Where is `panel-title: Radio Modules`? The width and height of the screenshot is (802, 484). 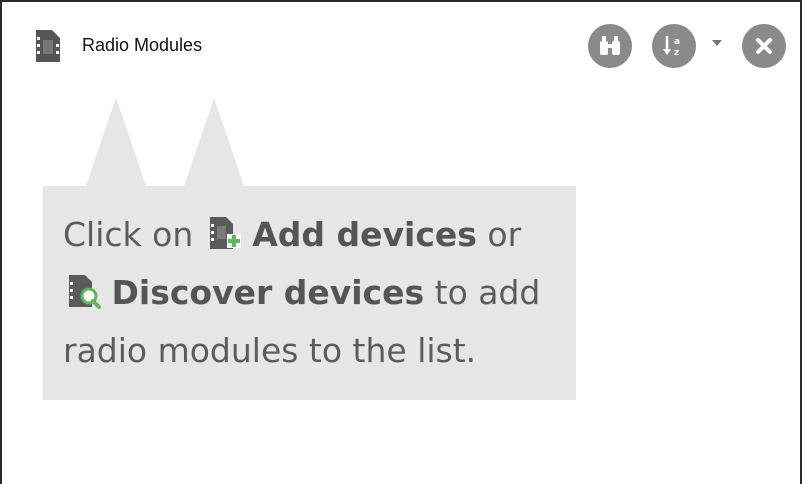 panel-title: Radio Modules is located at coordinates (142, 45).